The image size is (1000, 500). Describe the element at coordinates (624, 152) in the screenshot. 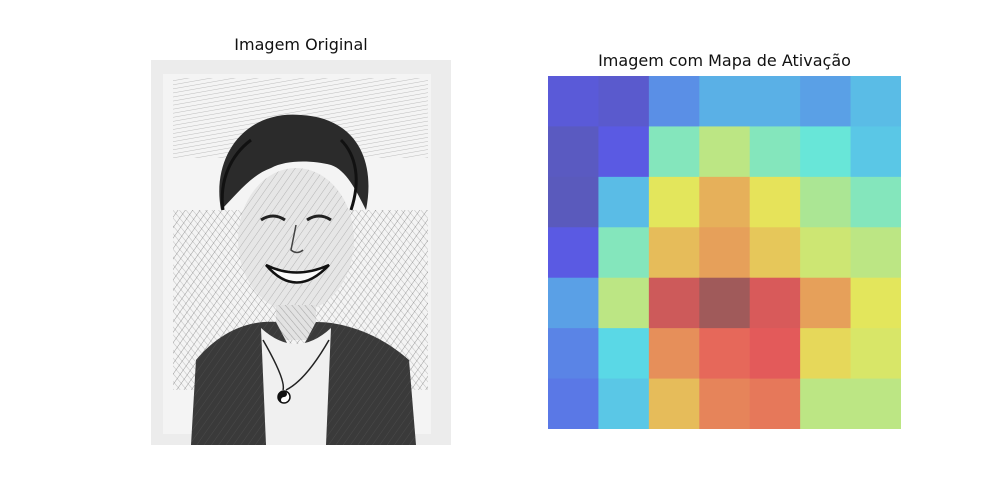

I see `heatmap-cell-r1-c1` at that location.